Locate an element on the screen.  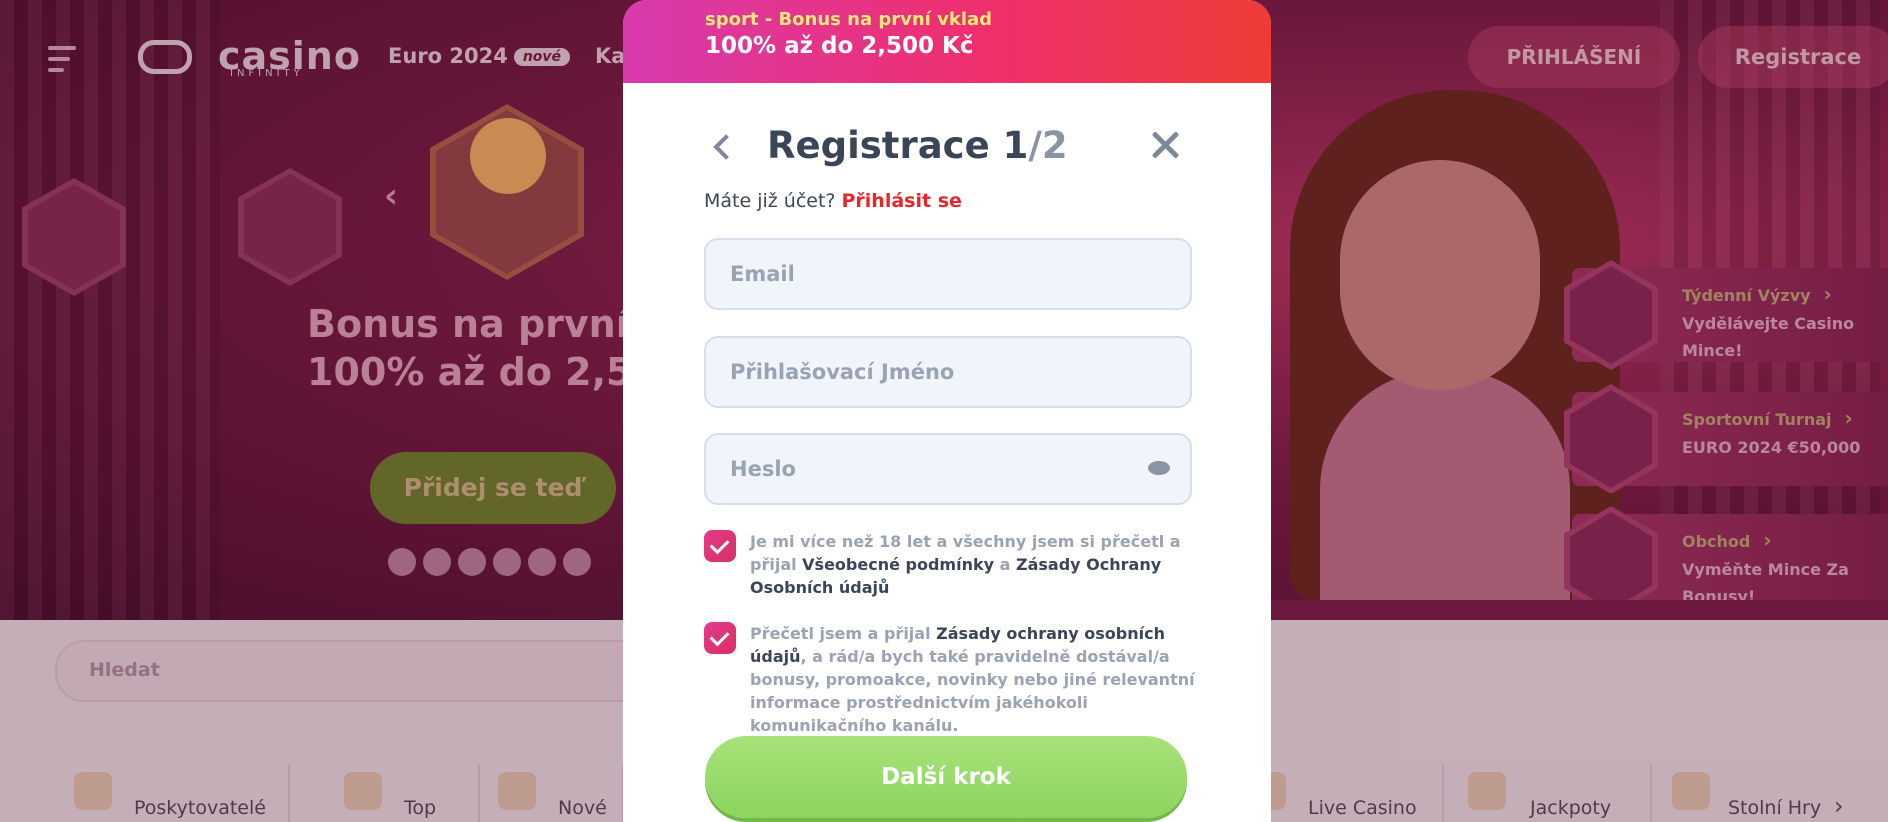
consent2-text: Přečetl jsem a přijal is located at coordinates (840, 633).